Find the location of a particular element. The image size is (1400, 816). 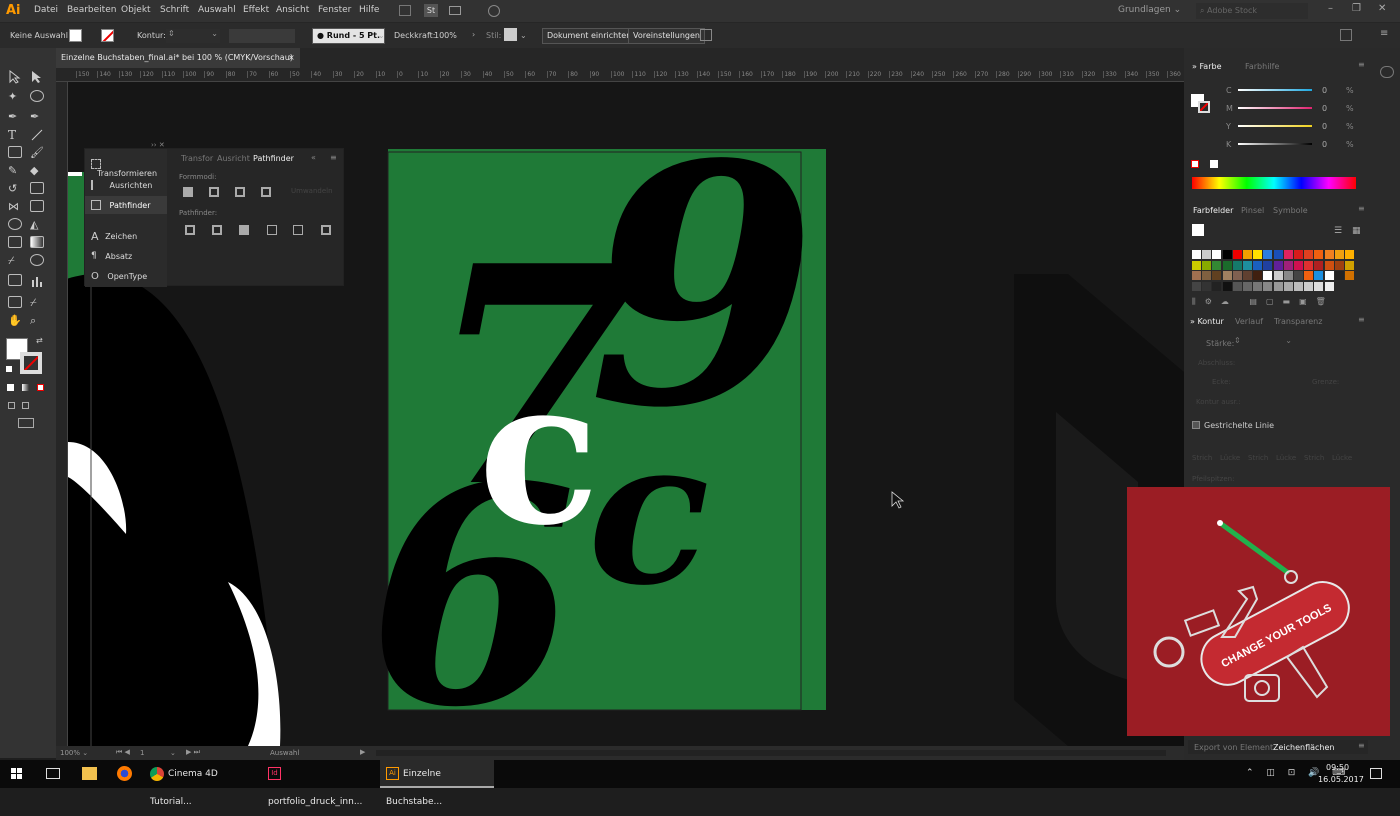

menu-auswahl: Auswahl is located at coordinates (217, 10).